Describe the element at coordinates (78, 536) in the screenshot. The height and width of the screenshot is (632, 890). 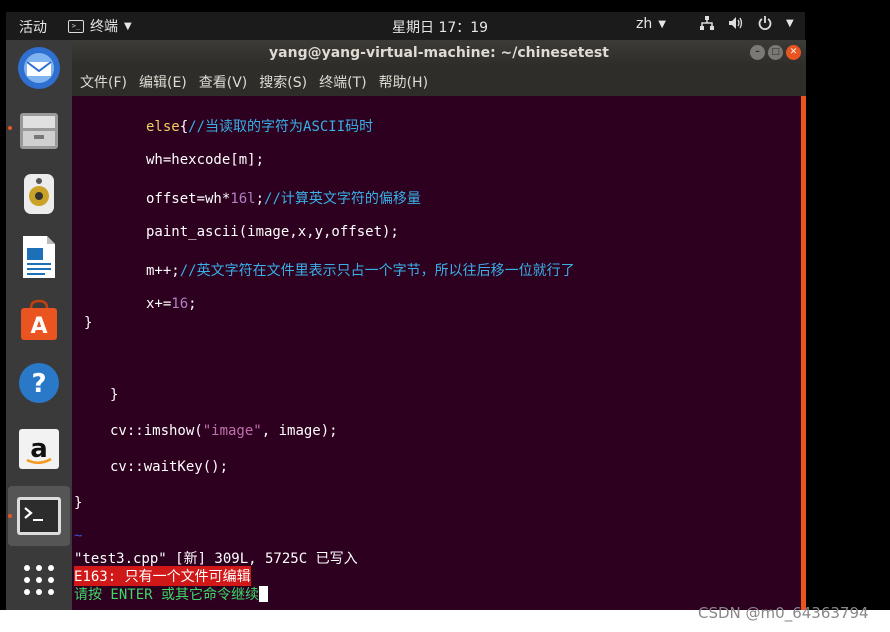
I see `empty-line-marker: ~` at that location.